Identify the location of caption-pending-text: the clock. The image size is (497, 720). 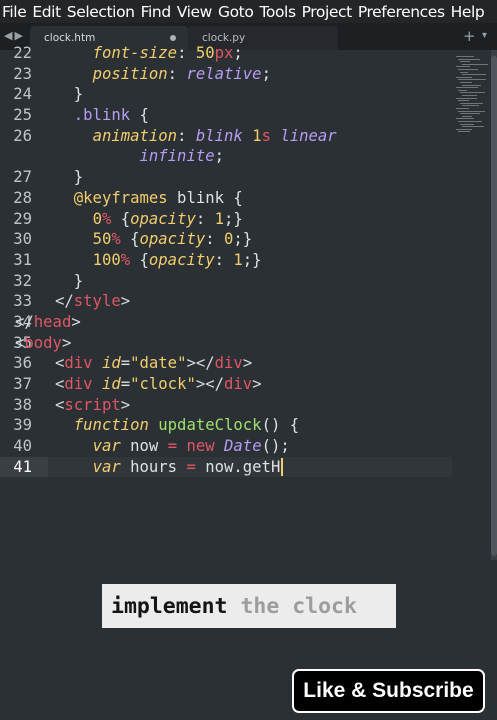
(292, 606).